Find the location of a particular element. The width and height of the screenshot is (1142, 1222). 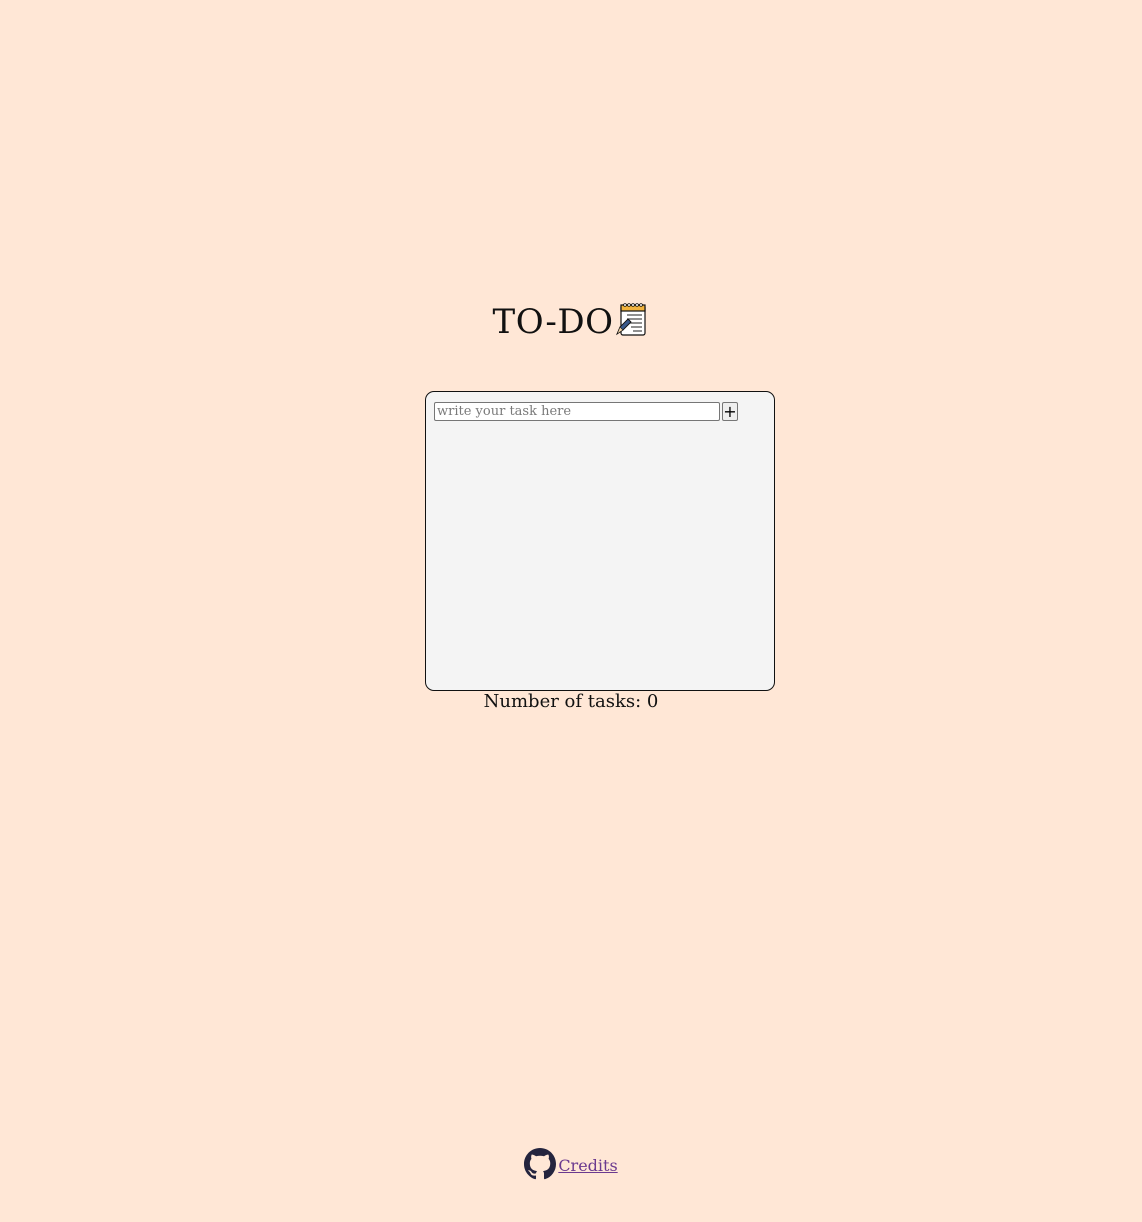

footer: Credits is located at coordinates (571, 1164).